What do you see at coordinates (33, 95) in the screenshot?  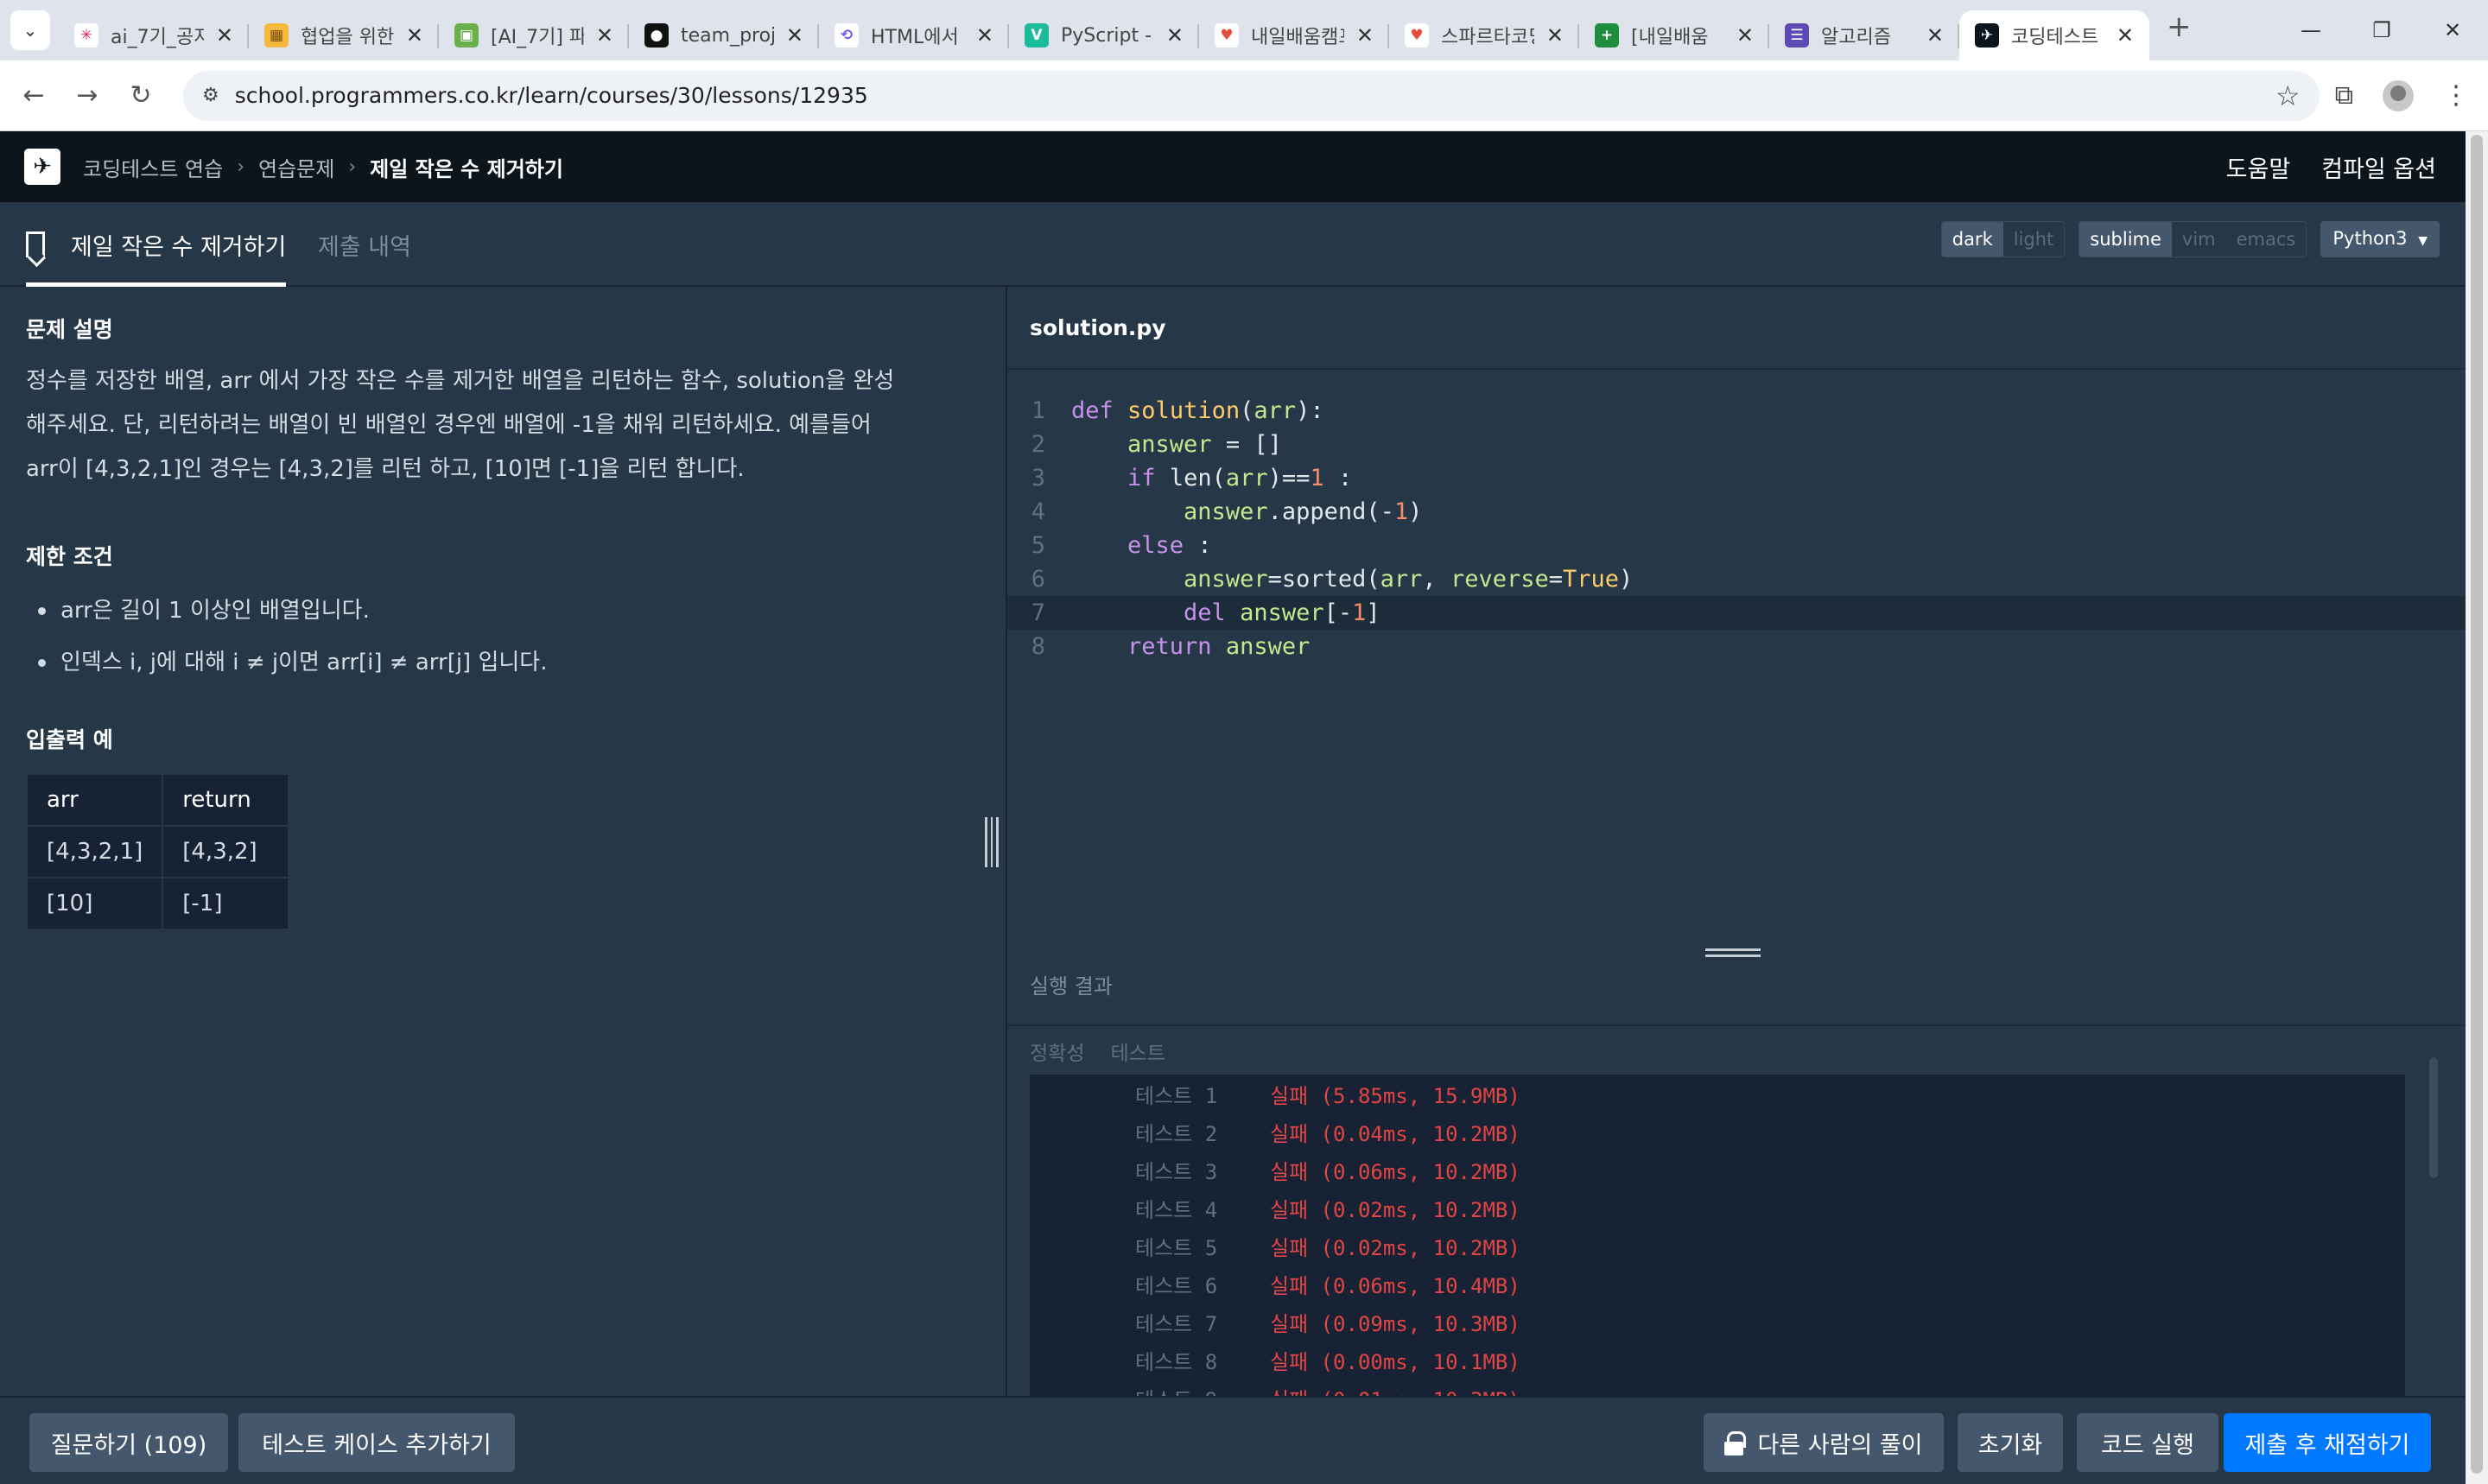 I see `back-arrow-icon: ←` at bounding box center [33, 95].